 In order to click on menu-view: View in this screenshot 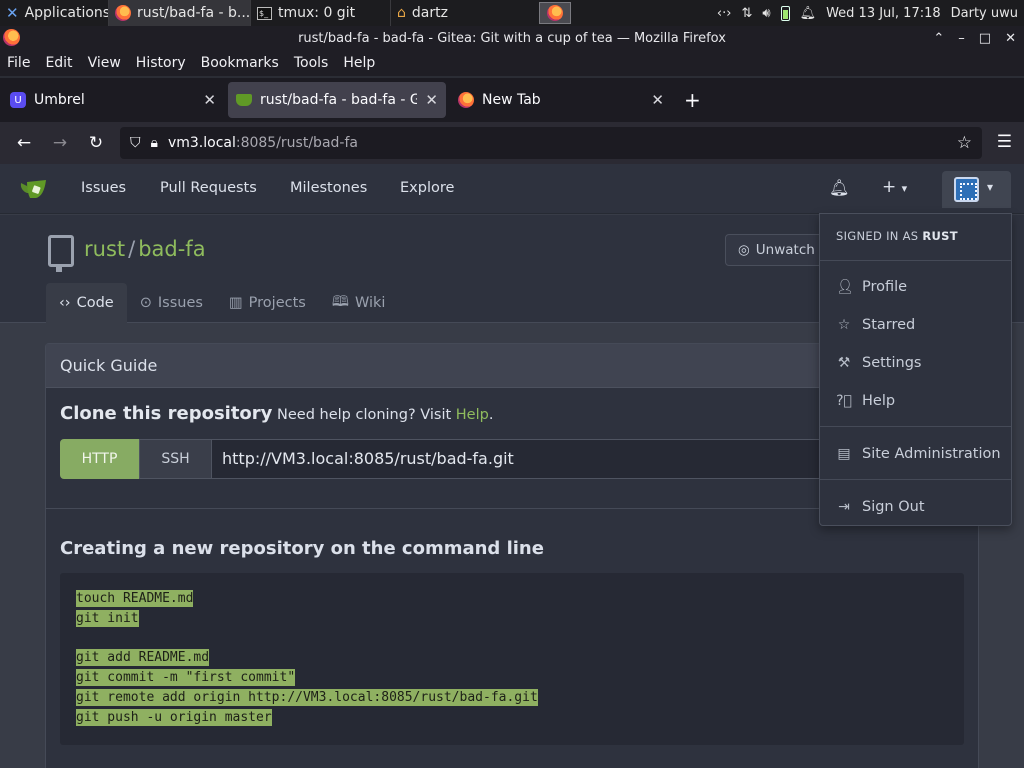, I will do `click(104, 63)`.